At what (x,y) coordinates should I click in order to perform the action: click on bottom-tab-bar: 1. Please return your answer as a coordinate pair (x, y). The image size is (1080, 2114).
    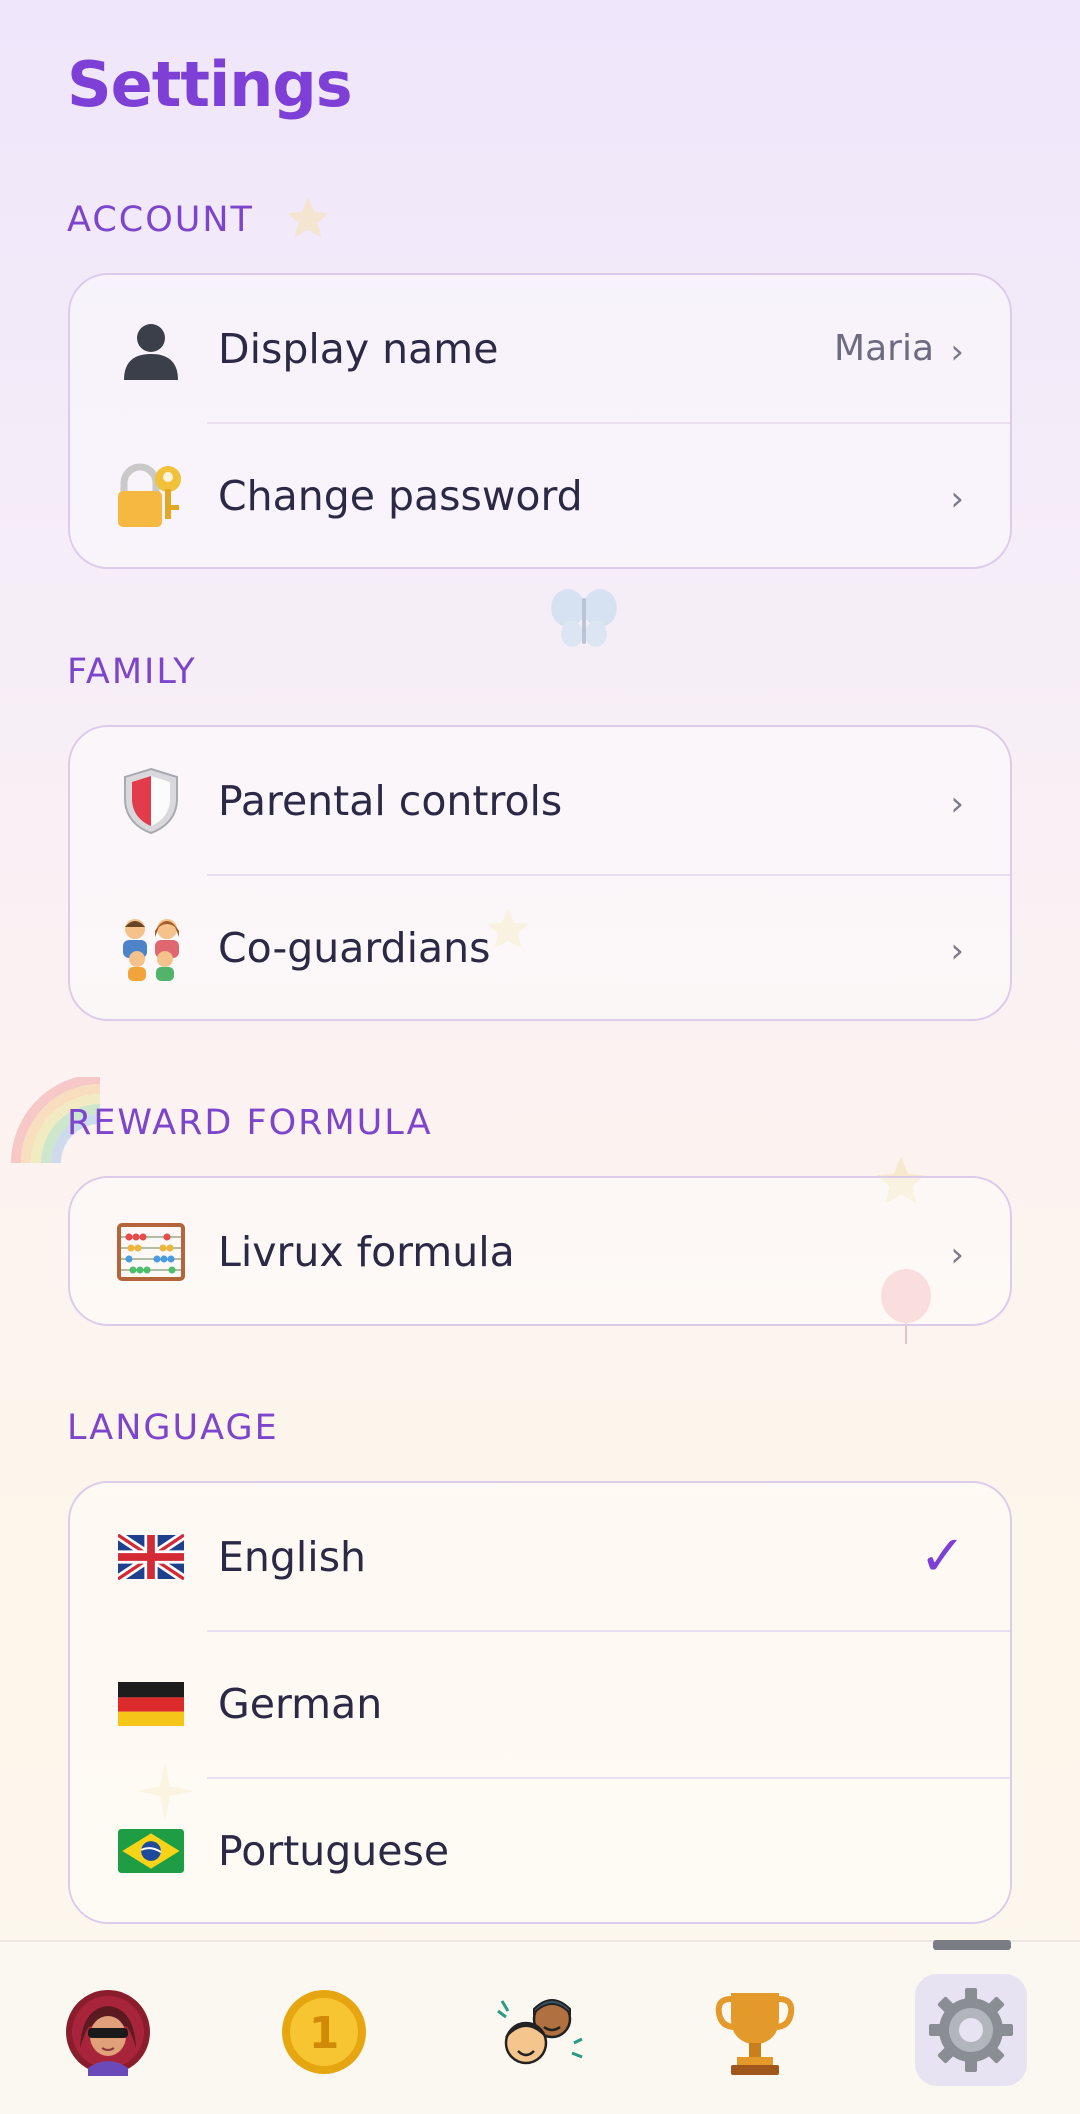
    Looking at the image, I should click on (540, 2027).